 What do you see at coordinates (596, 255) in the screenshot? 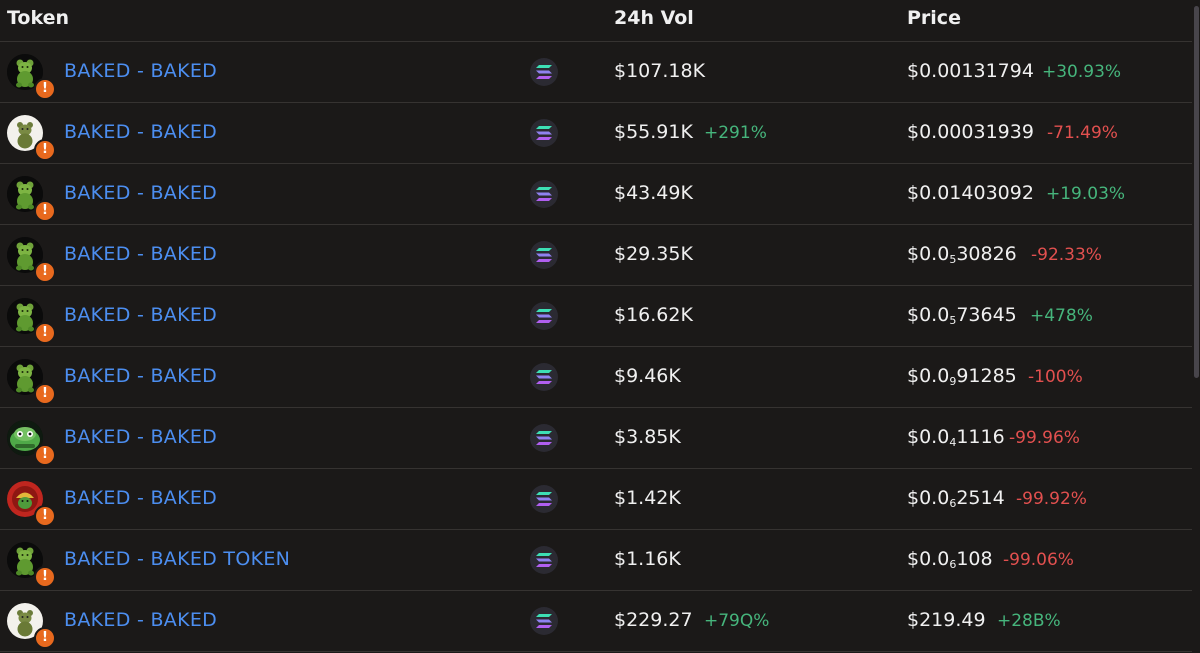
I see `token-row: ! BAKED - BAKED $29.35K $0.0530826 -92.33%` at bounding box center [596, 255].